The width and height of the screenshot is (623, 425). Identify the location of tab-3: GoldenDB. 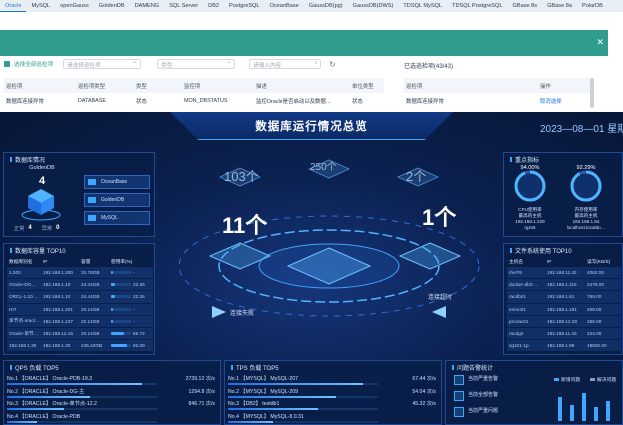
(112, 6).